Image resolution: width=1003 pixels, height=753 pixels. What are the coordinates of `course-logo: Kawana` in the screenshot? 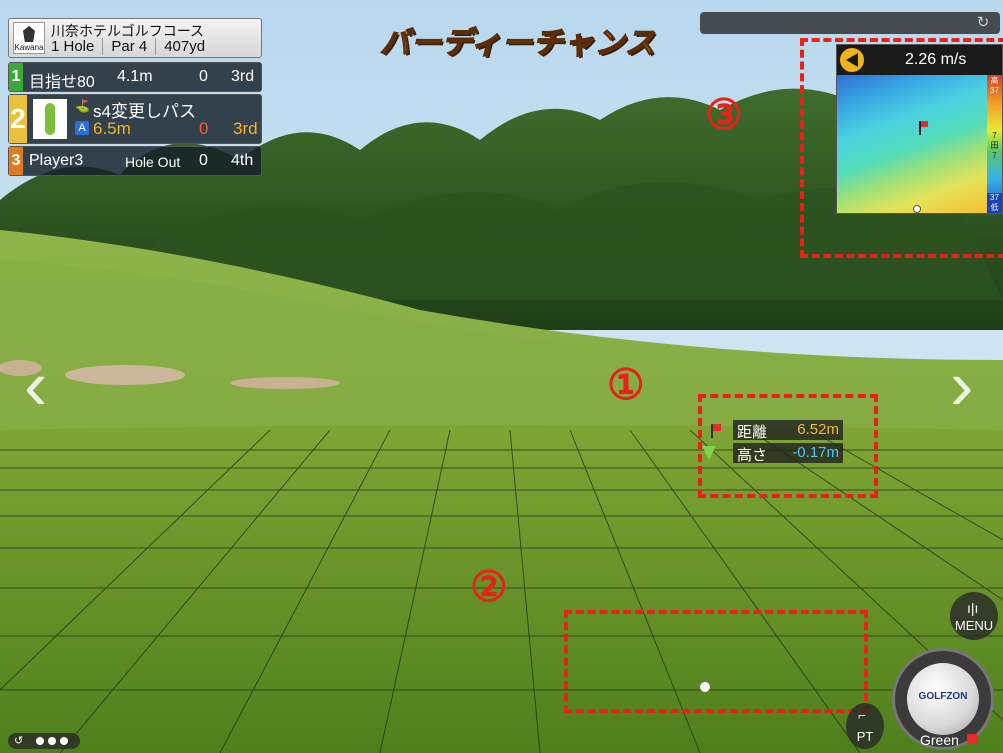 It's located at (29, 38).